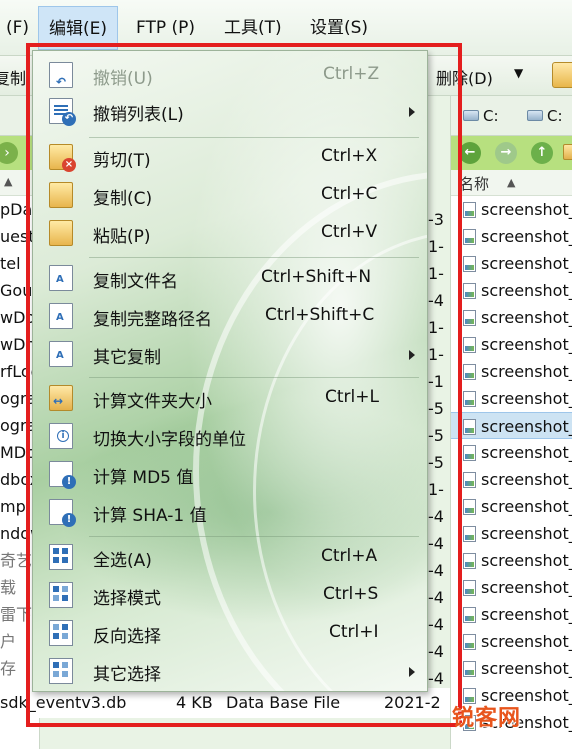  Describe the element at coordinates (230, 595) in the screenshot. I see `menu-item-select-mode: 选择模式 Ctrl+S` at that location.